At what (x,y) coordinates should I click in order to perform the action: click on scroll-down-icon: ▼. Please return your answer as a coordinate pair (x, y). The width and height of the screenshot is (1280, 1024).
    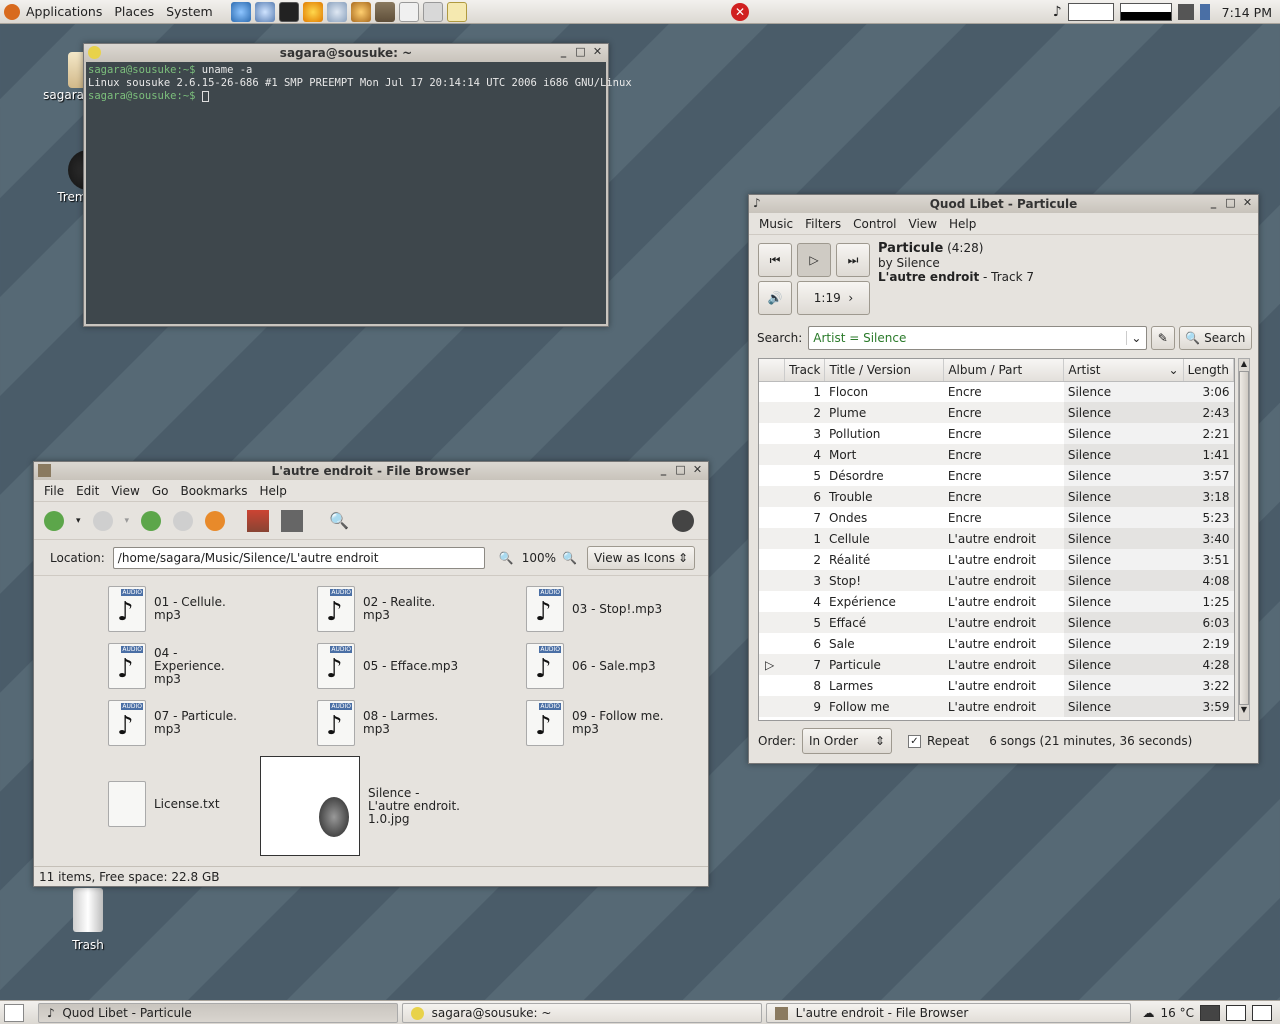
    Looking at the image, I should click on (1244, 711).